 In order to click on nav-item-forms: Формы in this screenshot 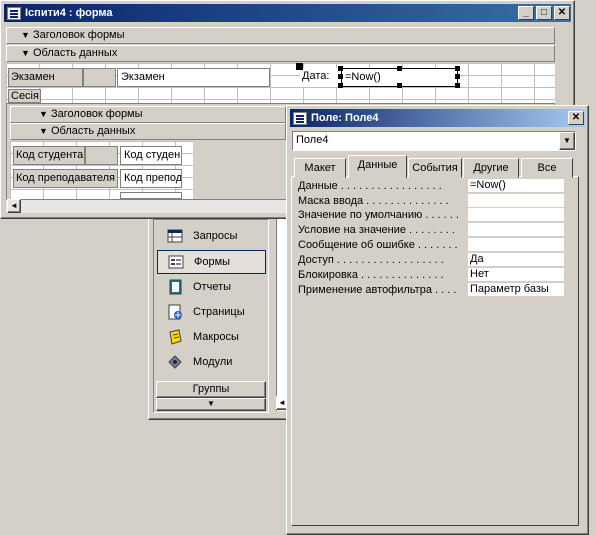, I will do `click(211, 262)`.